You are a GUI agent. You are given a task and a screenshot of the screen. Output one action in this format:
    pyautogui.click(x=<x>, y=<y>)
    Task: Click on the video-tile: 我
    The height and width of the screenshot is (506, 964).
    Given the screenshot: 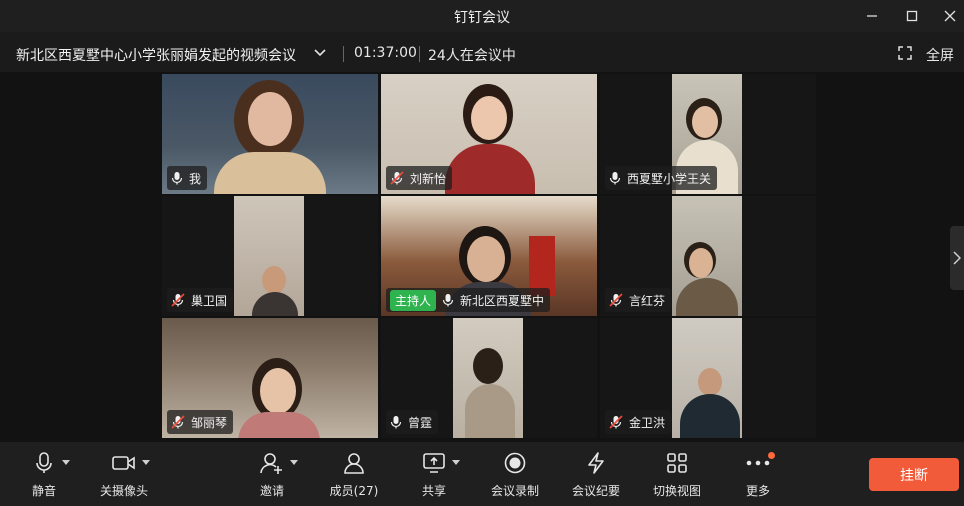 What is the action you would take?
    pyautogui.click(x=270, y=134)
    